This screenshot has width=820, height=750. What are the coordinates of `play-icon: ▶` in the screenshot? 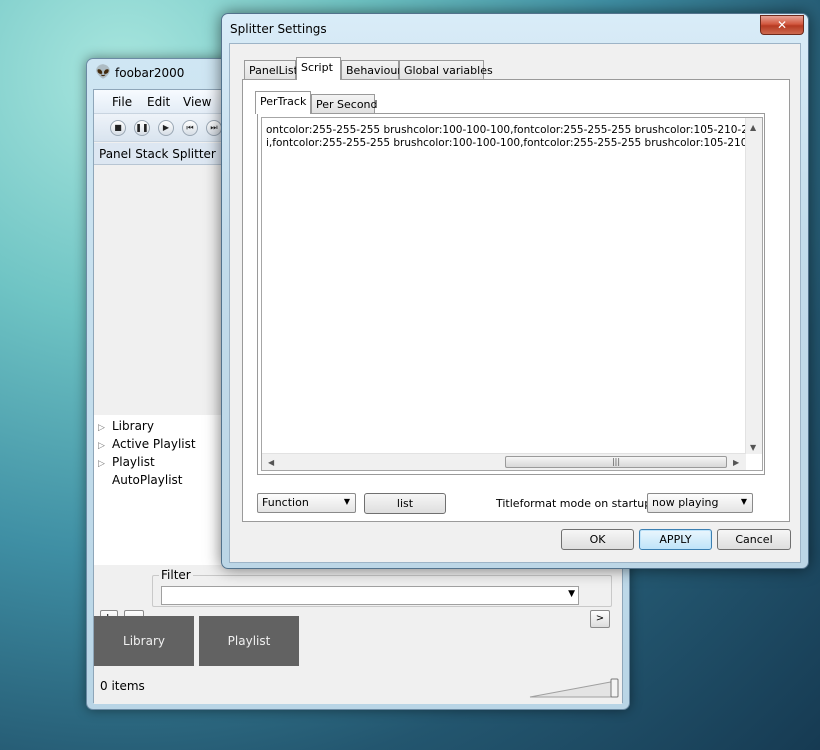 It's located at (166, 128).